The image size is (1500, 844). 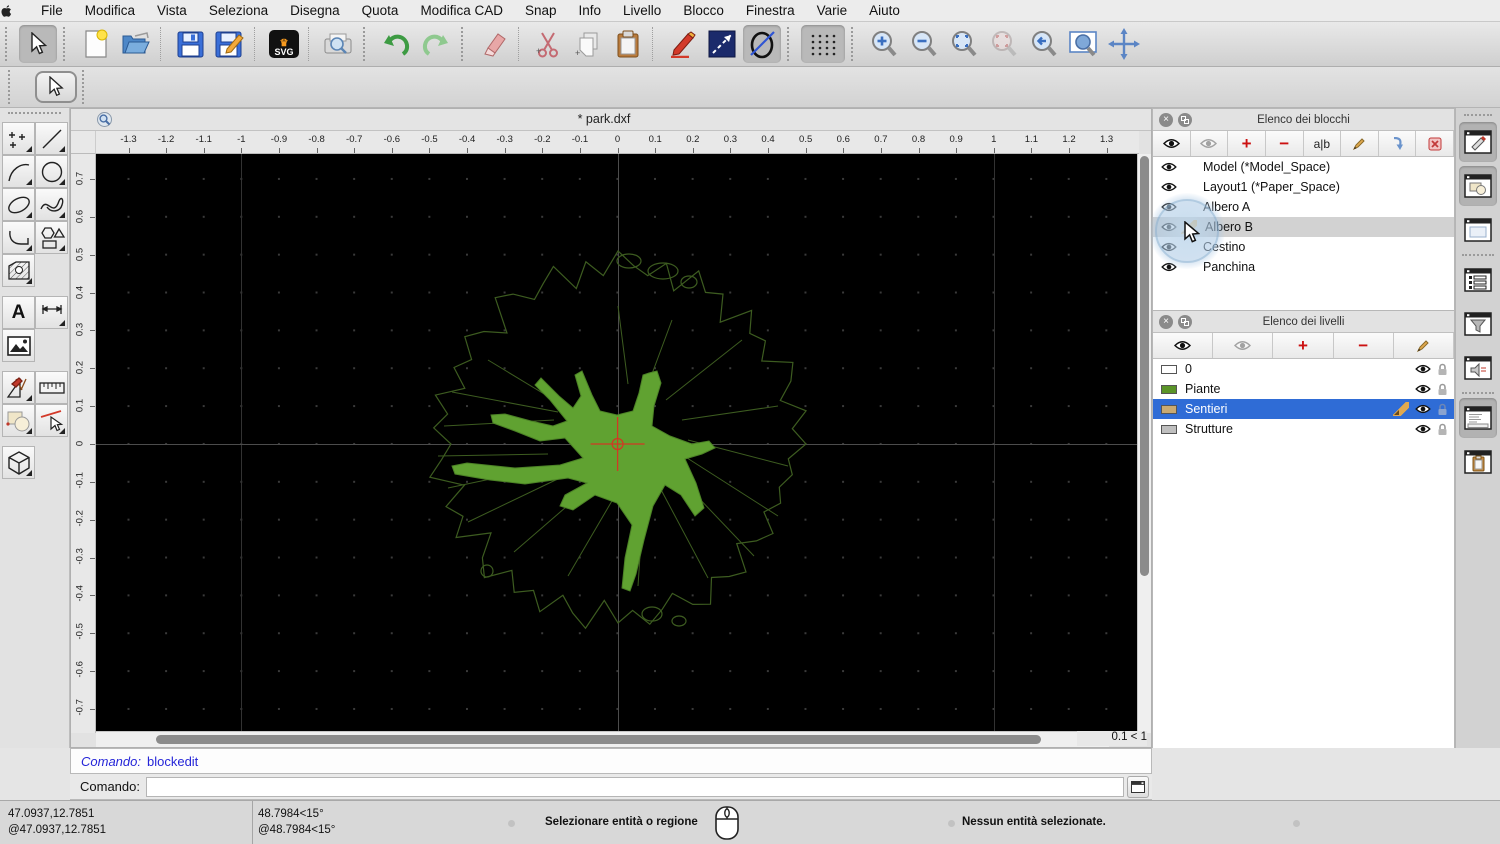 What do you see at coordinates (51, 237) in the screenshot?
I see `shapes-tool-icon` at bounding box center [51, 237].